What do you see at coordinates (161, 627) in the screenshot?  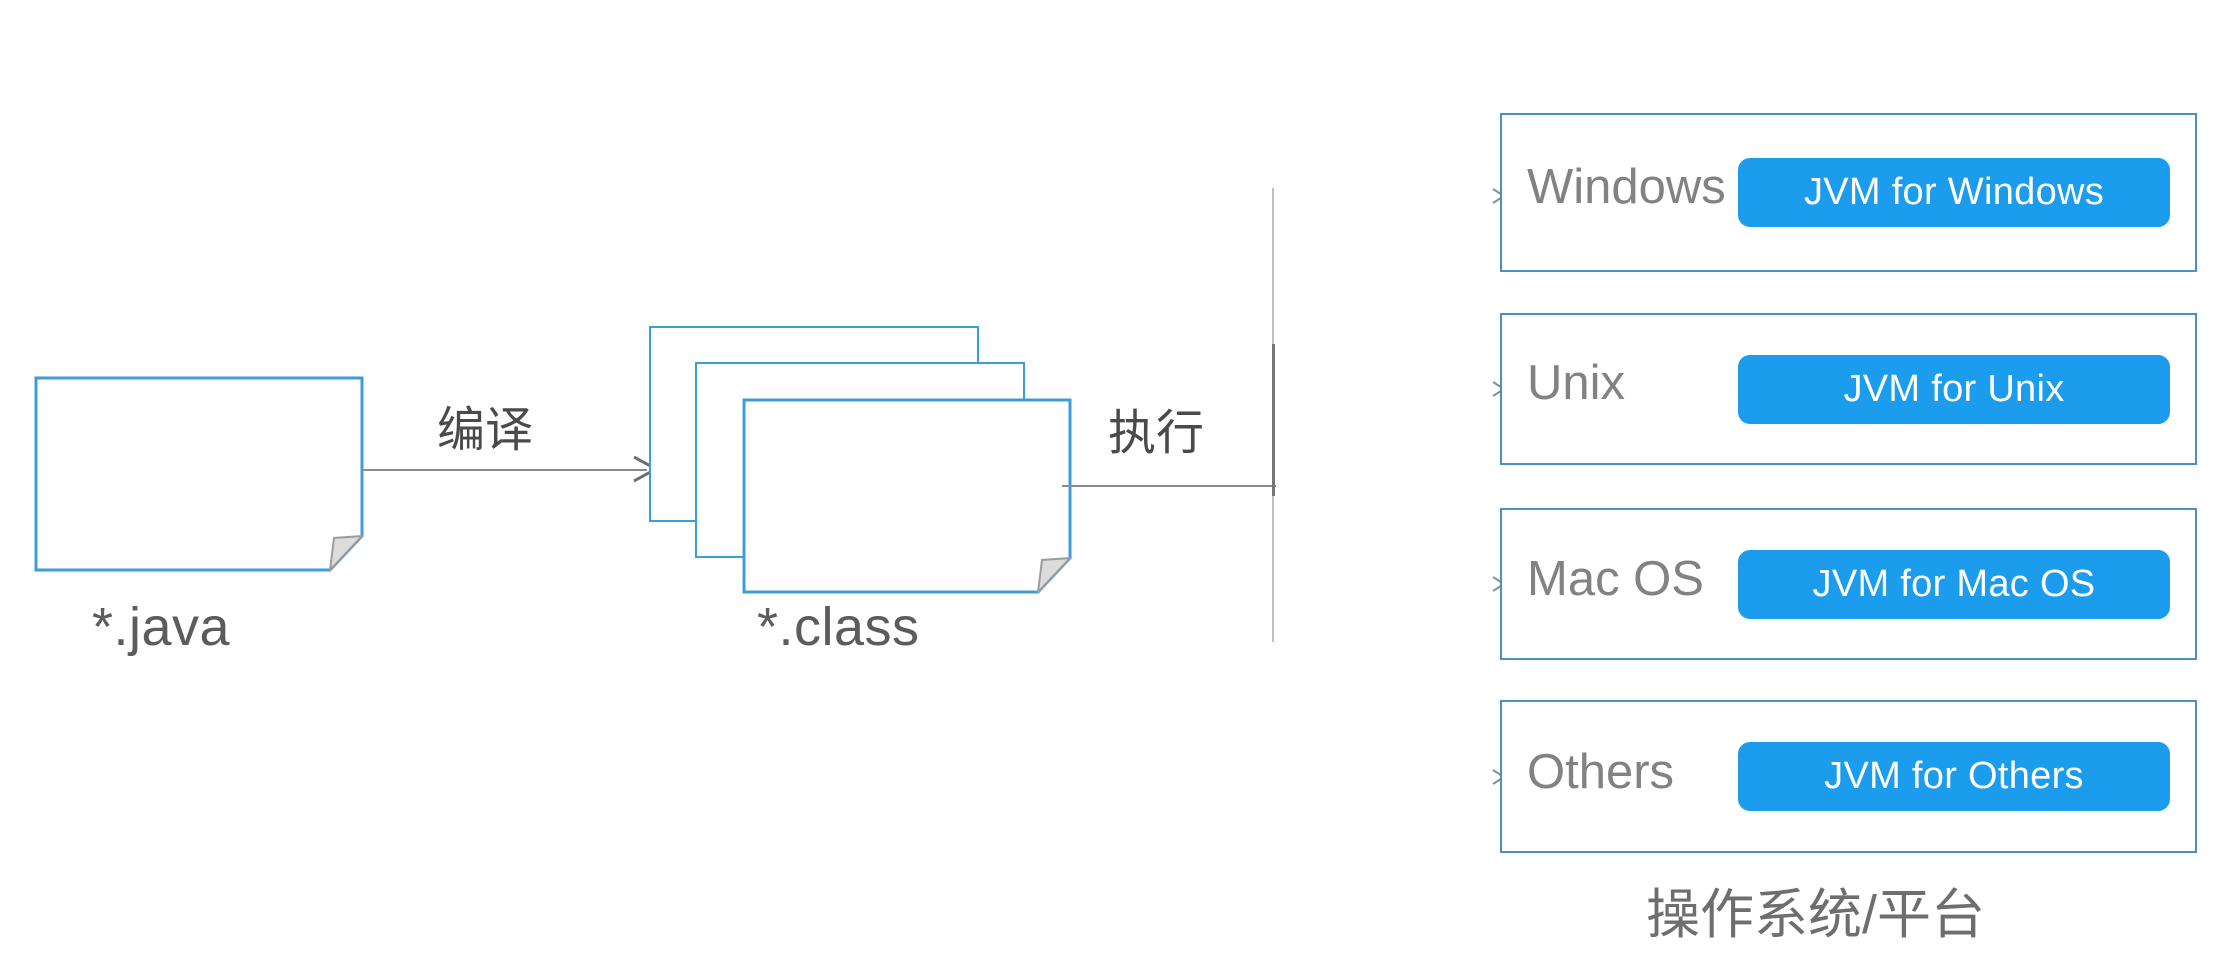 I see `java-file-label: *.java` at bounding box center [161, 627].